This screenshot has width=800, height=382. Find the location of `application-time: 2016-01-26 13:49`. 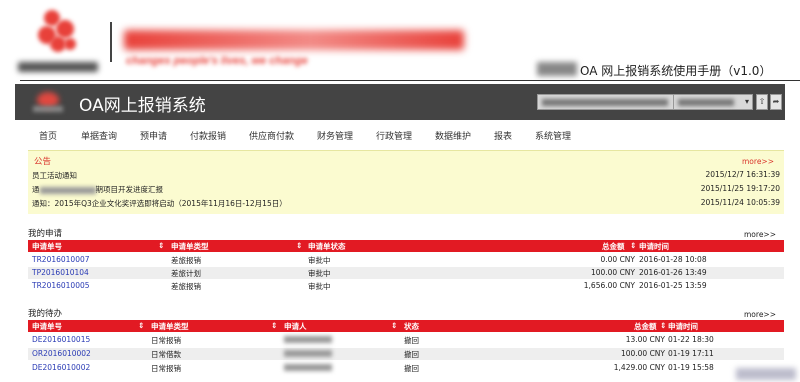

application-time: 2016-01-26 13:49 is located at coordinates (673, 272).